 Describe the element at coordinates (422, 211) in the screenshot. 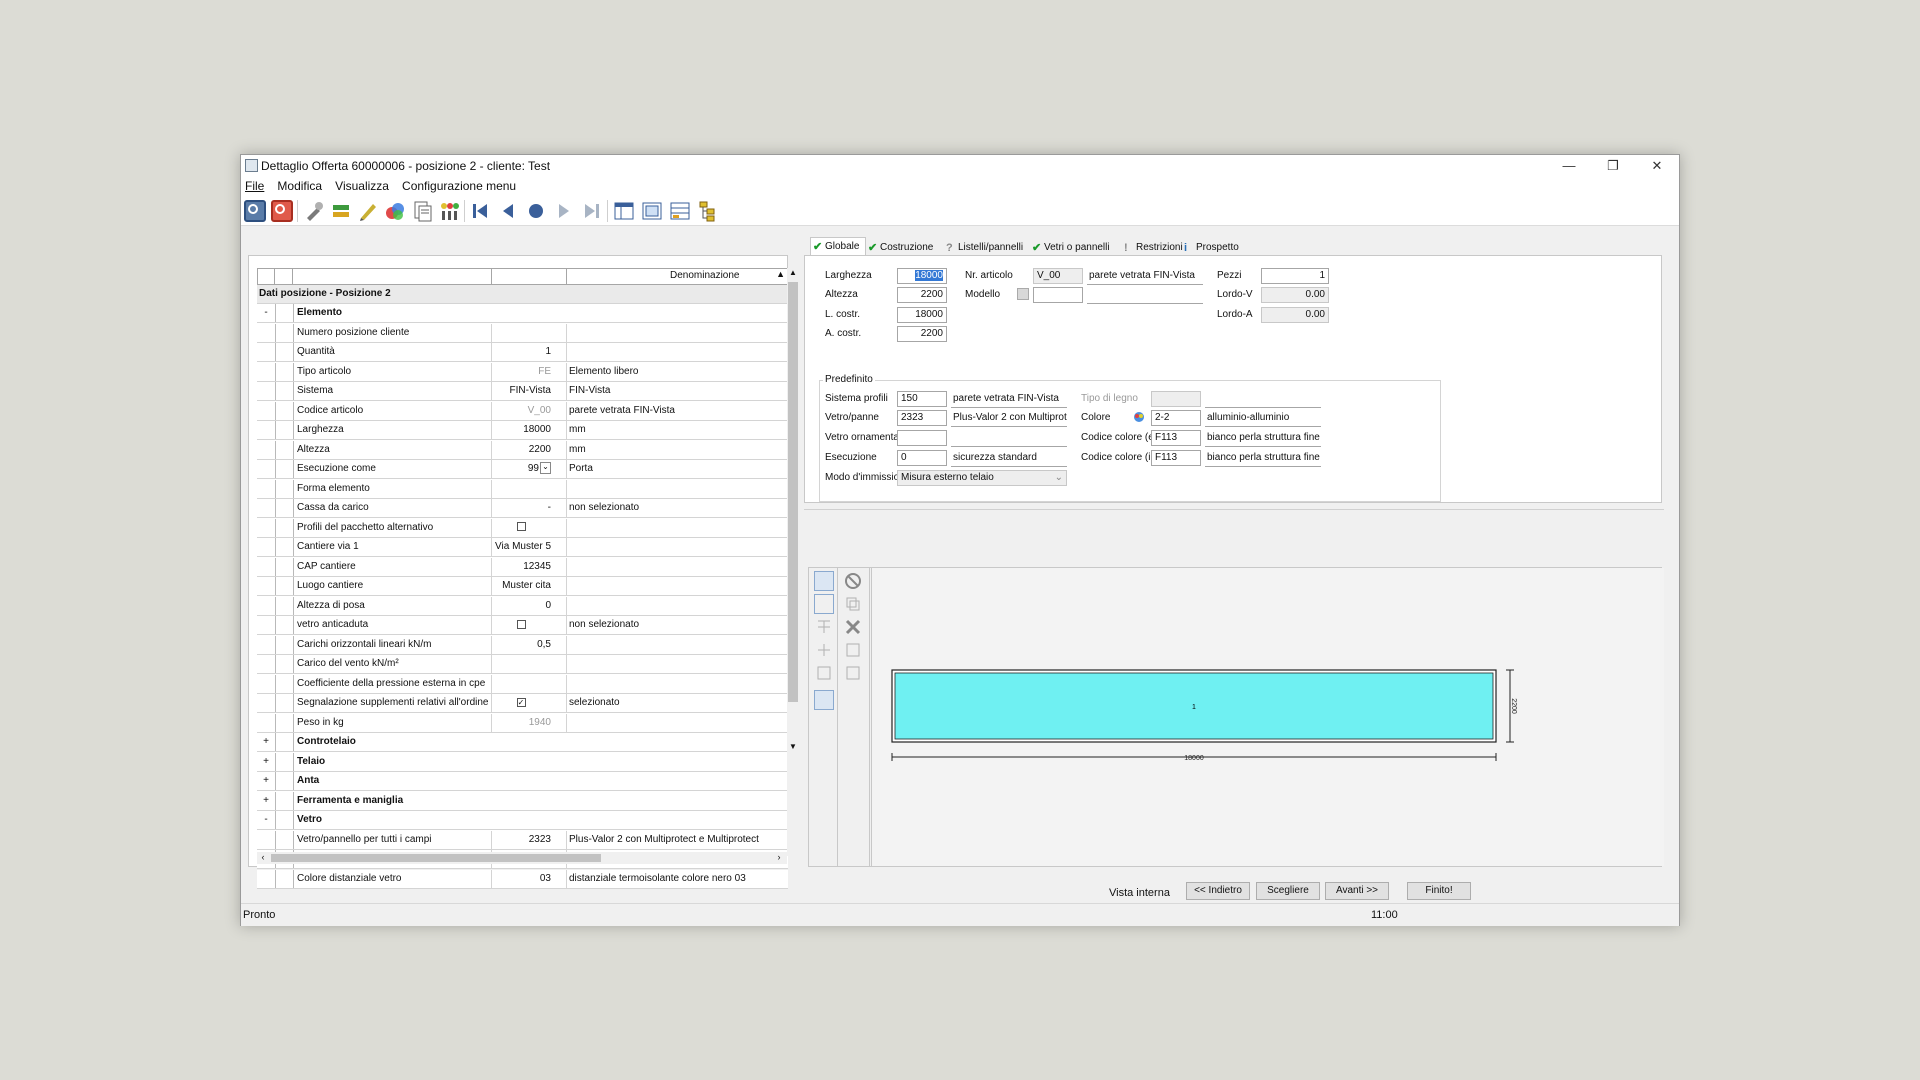

I see `document-icon` at that location.